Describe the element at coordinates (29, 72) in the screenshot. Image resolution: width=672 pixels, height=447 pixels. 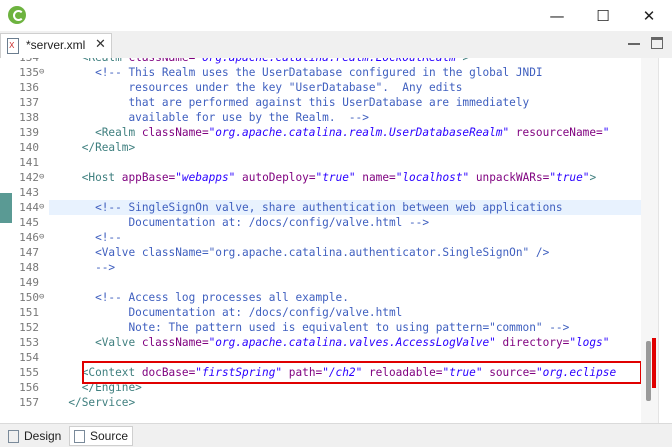
I see `line-number: 135` at that location.